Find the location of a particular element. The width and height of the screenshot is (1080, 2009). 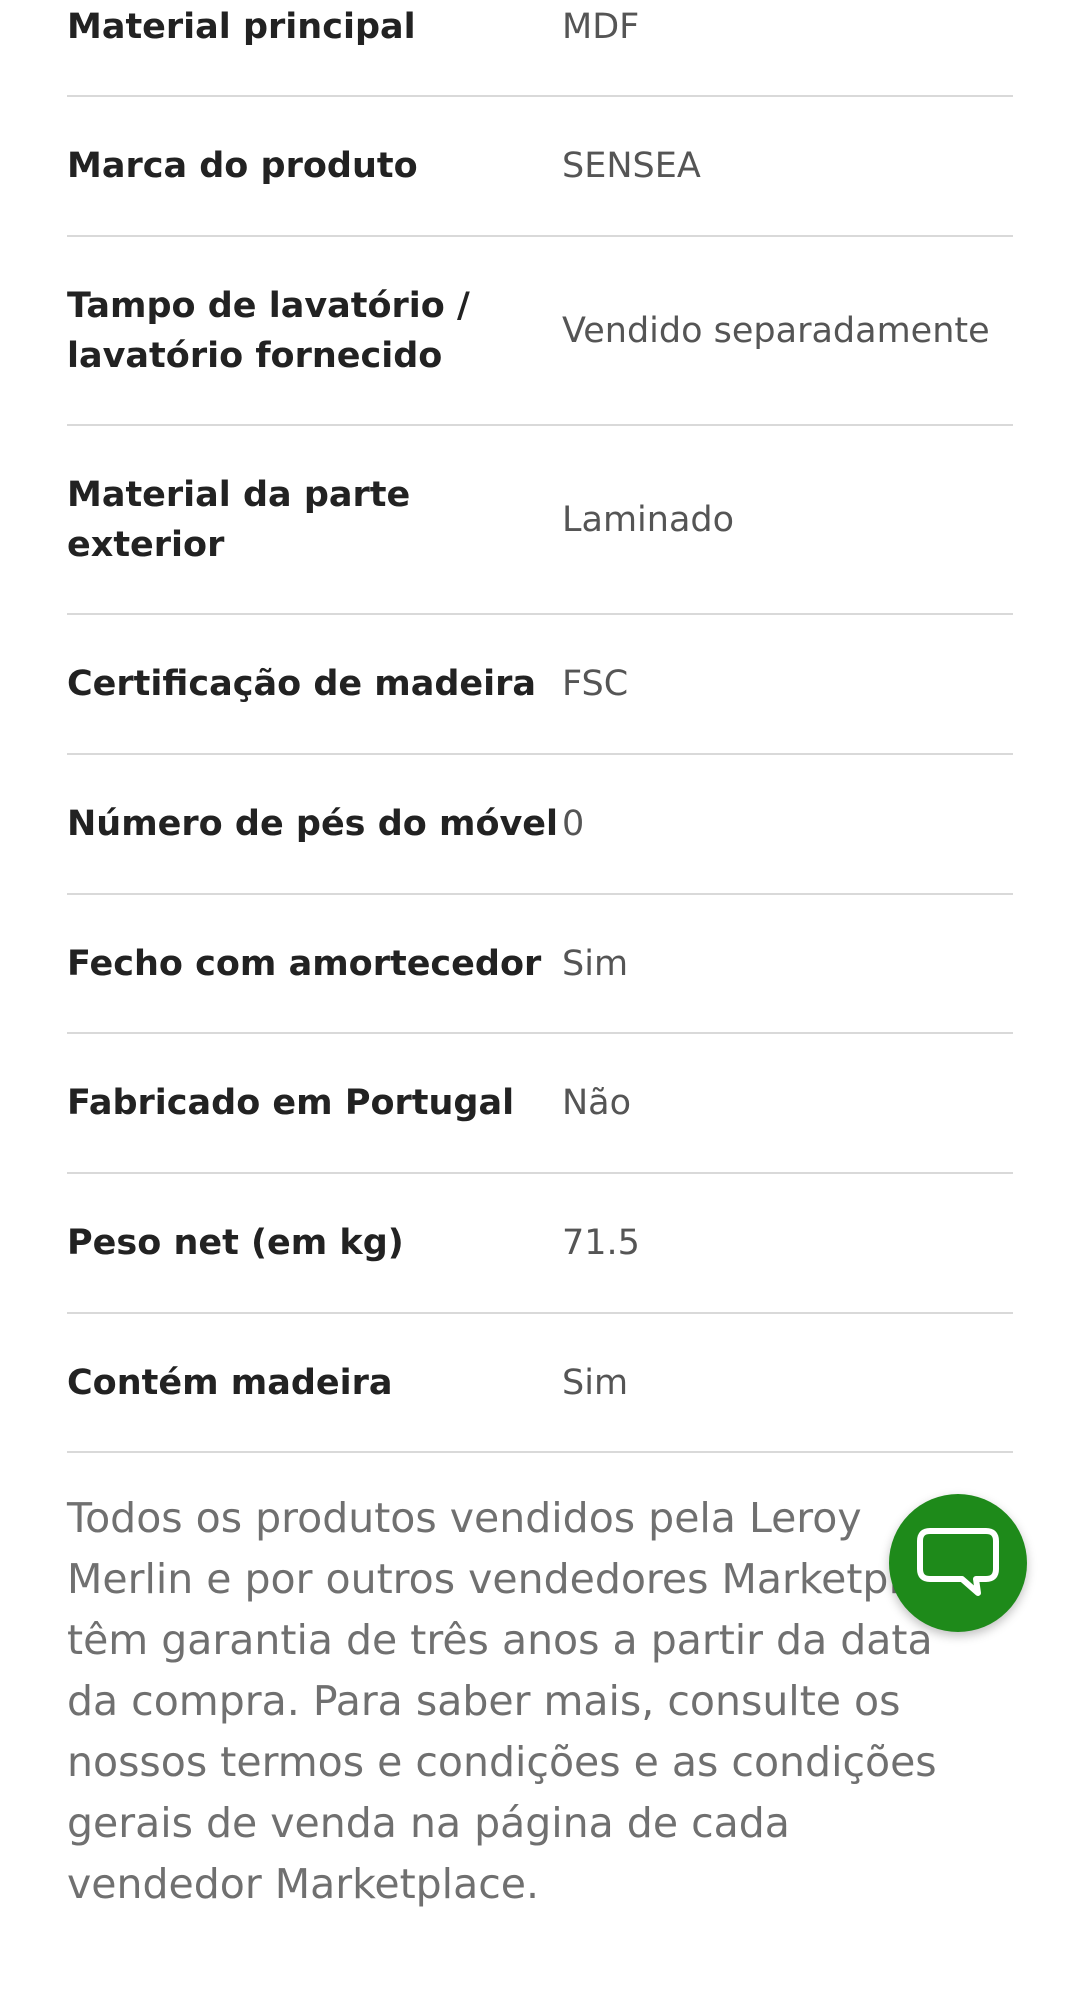

chat-bubble-icon is located at coordinates (958, 1562).